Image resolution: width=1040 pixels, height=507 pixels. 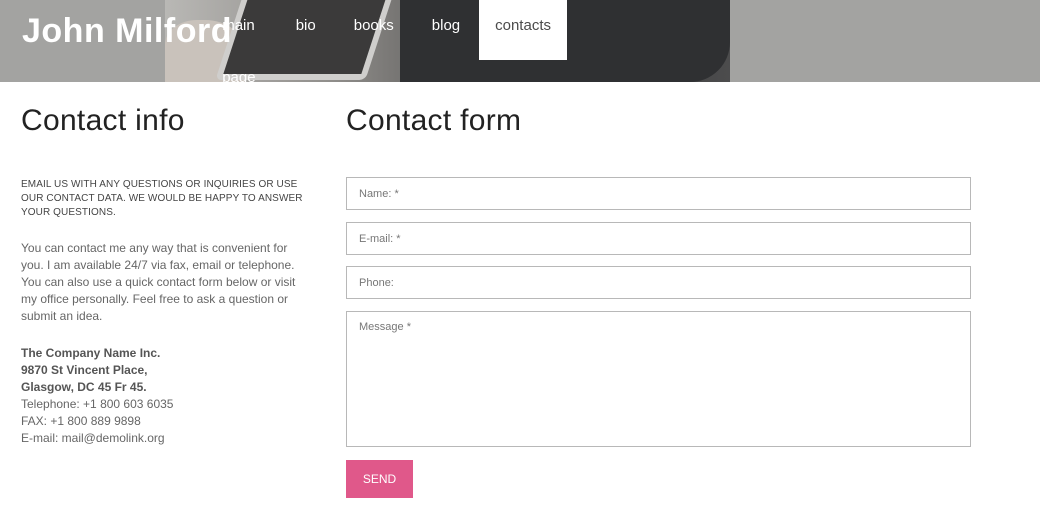 I want to click on nav-main-page: main page, so click(x=240, y=41).